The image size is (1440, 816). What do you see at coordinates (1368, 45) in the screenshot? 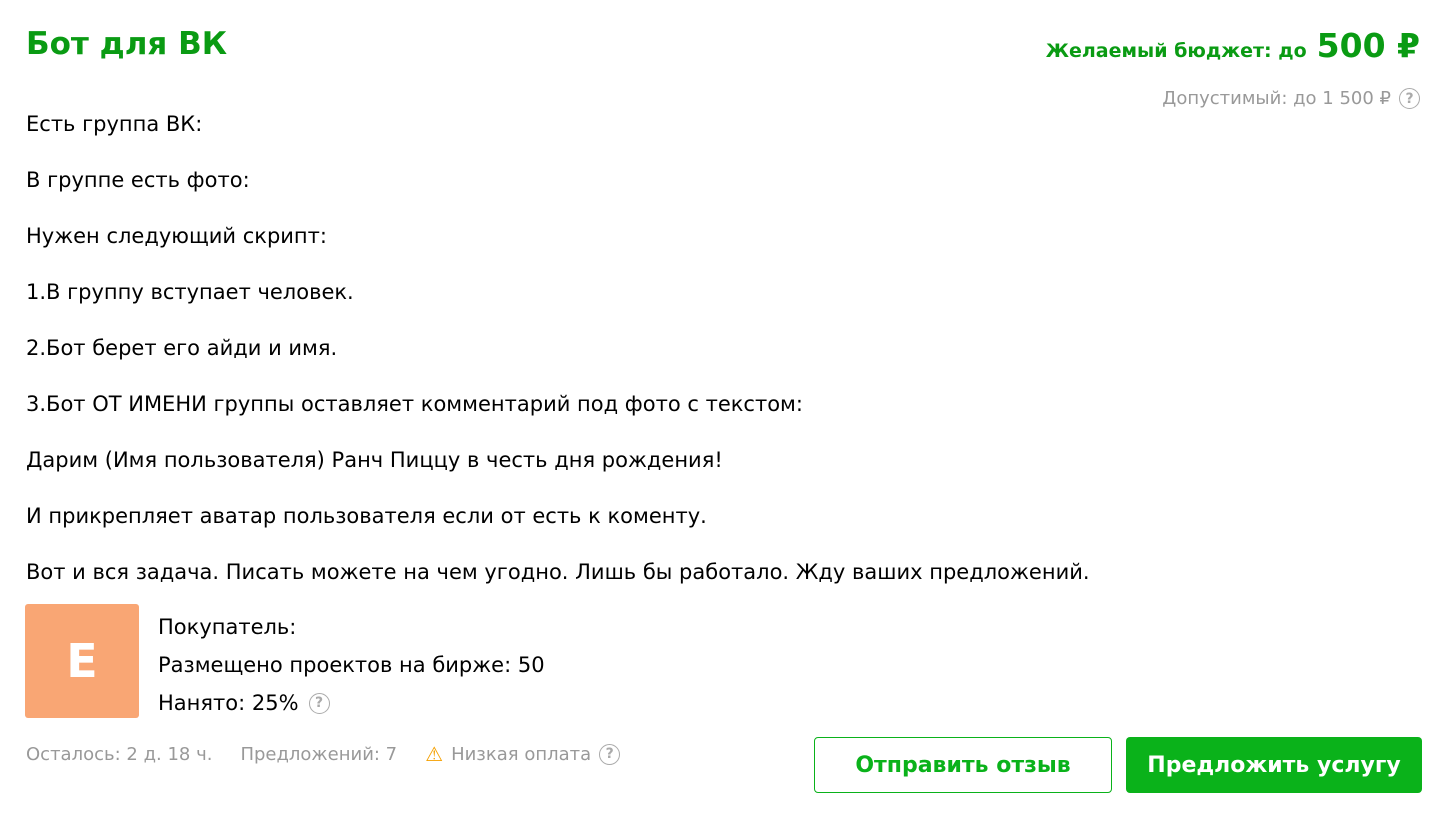
I see `budget-amount: 500 ₽` at bounding box center [1368, 45].